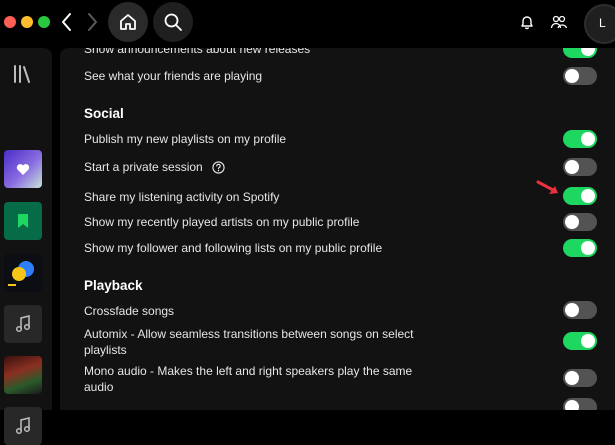  I want to click on setting-label: Share my listening activity on Spotify, so click(182, 197).